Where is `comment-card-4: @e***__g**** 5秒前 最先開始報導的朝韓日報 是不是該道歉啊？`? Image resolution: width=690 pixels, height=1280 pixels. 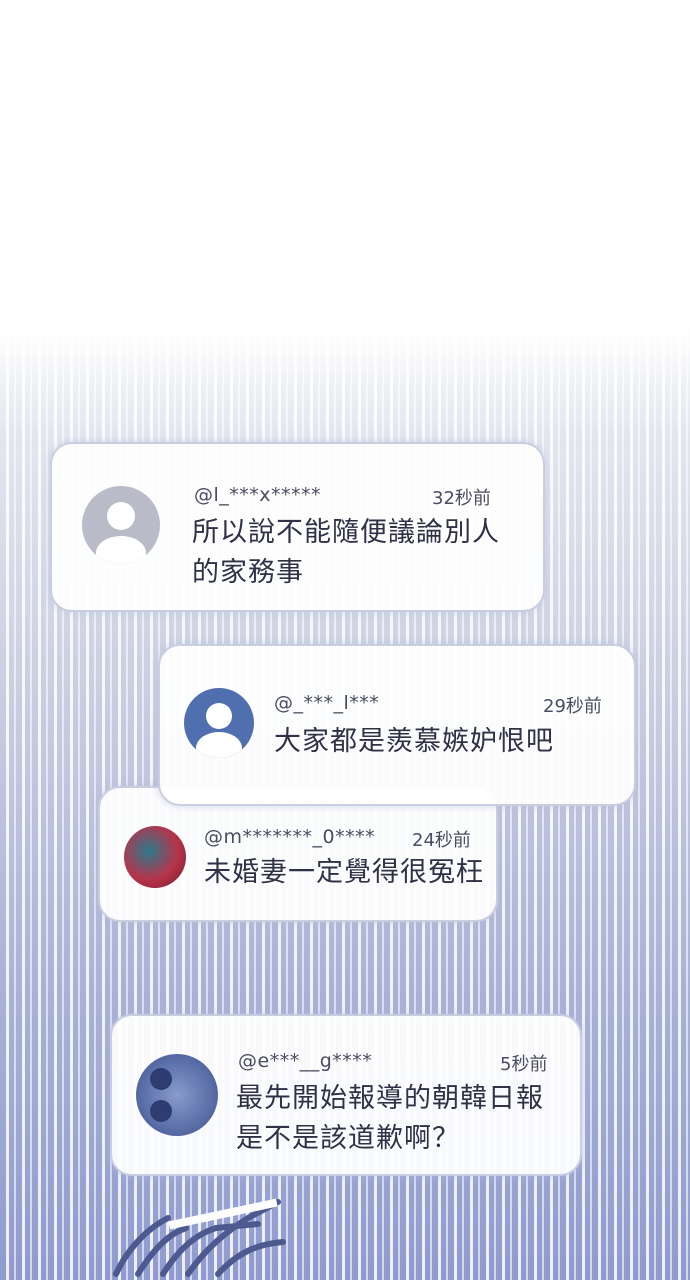
comment-card-4: @e***__g**** 5秒前 最先開始報導的朝韓日報 是不是該道歉啊？ is located at coordinates (346, 1095).